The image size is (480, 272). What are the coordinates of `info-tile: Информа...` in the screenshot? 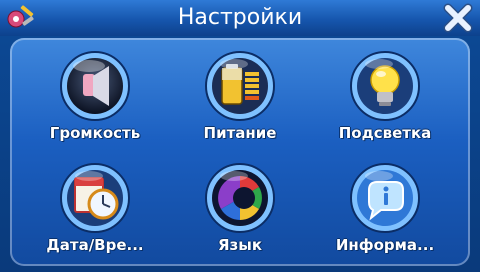 It's located at (385, 210).